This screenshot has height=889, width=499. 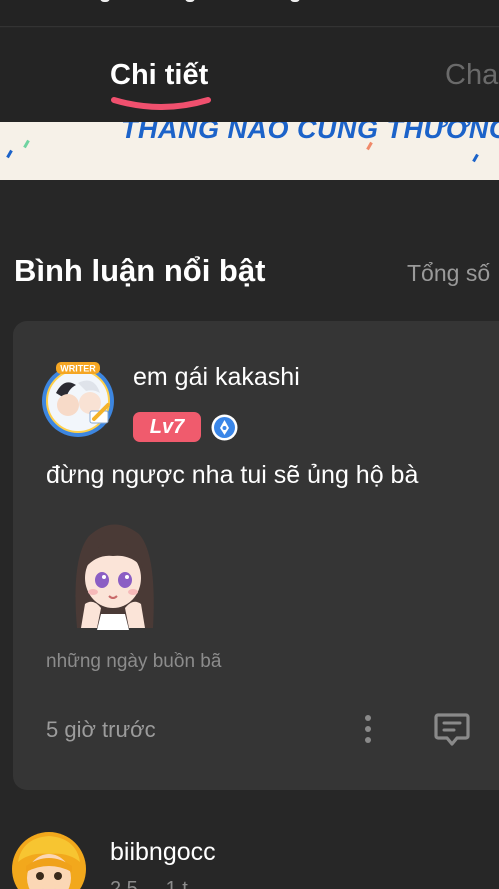 I want to click on banner-text: THÁNG NÀO CŨNG THƯỞNG, so click(x=310, y=133).